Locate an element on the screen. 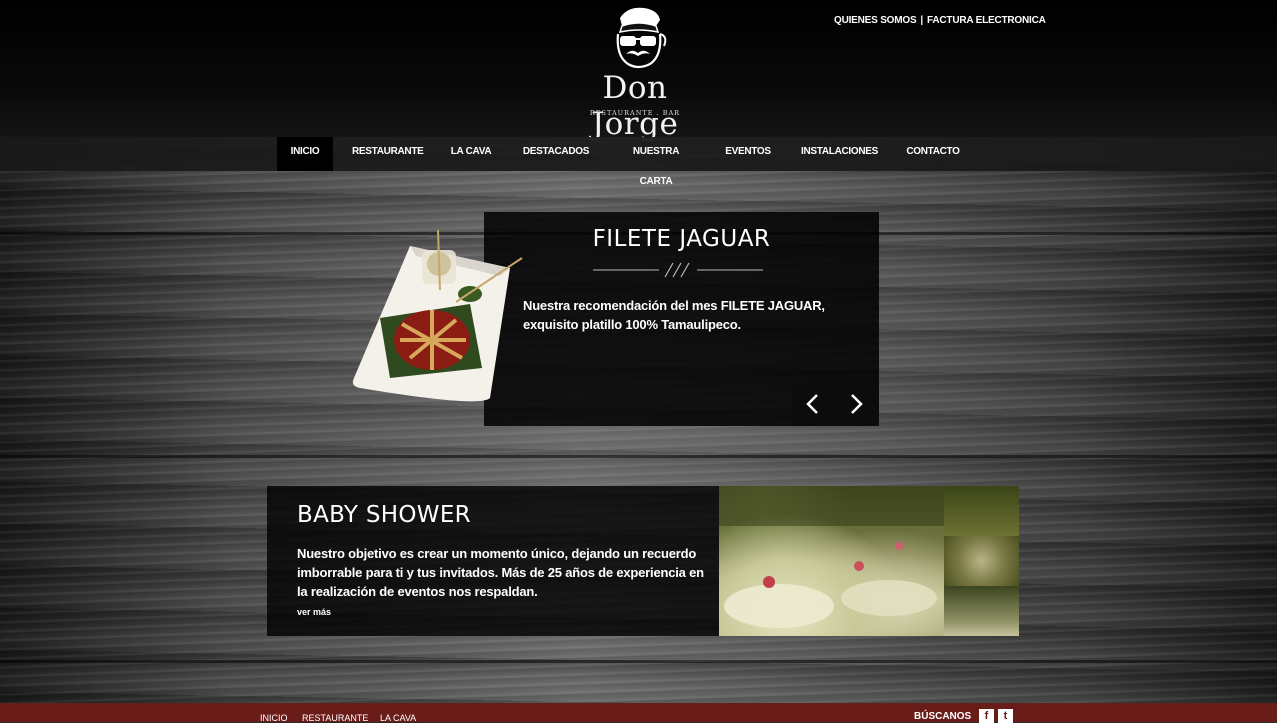 This screenshot has width=1277, height=723. top-links: QUIENES SOMOS | FACTURA ELECTRONICA is located at coordinates (940, 20).